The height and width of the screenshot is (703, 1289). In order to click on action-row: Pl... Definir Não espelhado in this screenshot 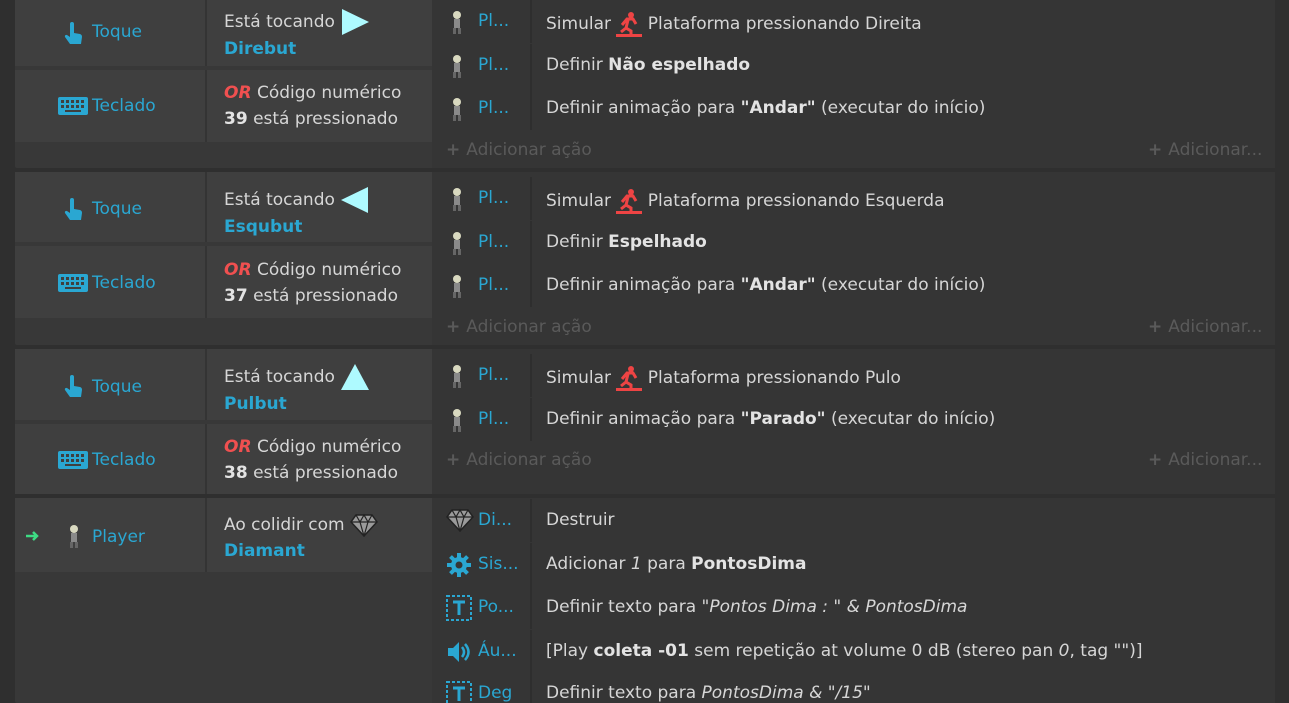, I will do `click(853, 65)`.